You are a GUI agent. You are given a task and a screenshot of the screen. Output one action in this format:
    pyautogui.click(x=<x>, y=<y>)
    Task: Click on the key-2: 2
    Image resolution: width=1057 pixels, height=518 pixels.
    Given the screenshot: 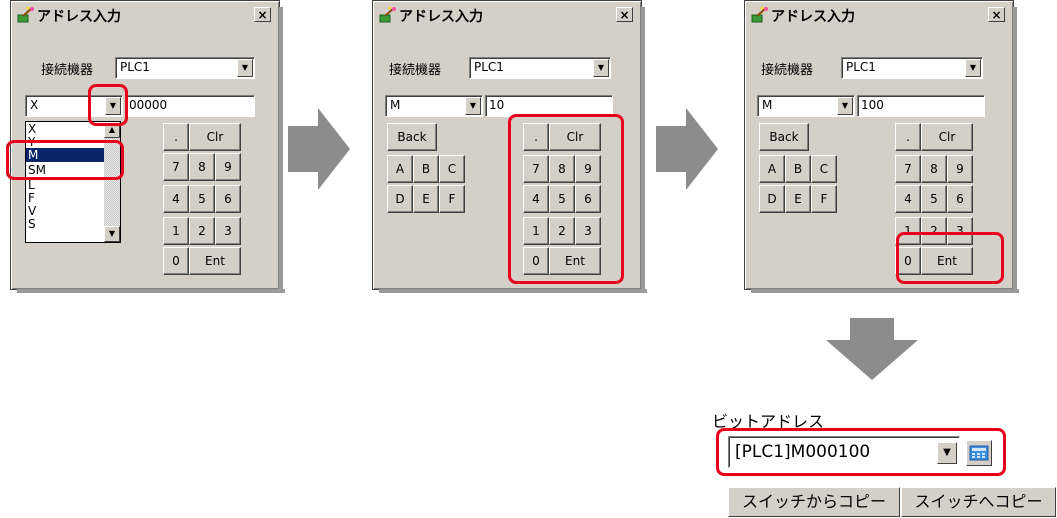 What is the action you would take?
    pyautogui.click(x=202, y=231)
    